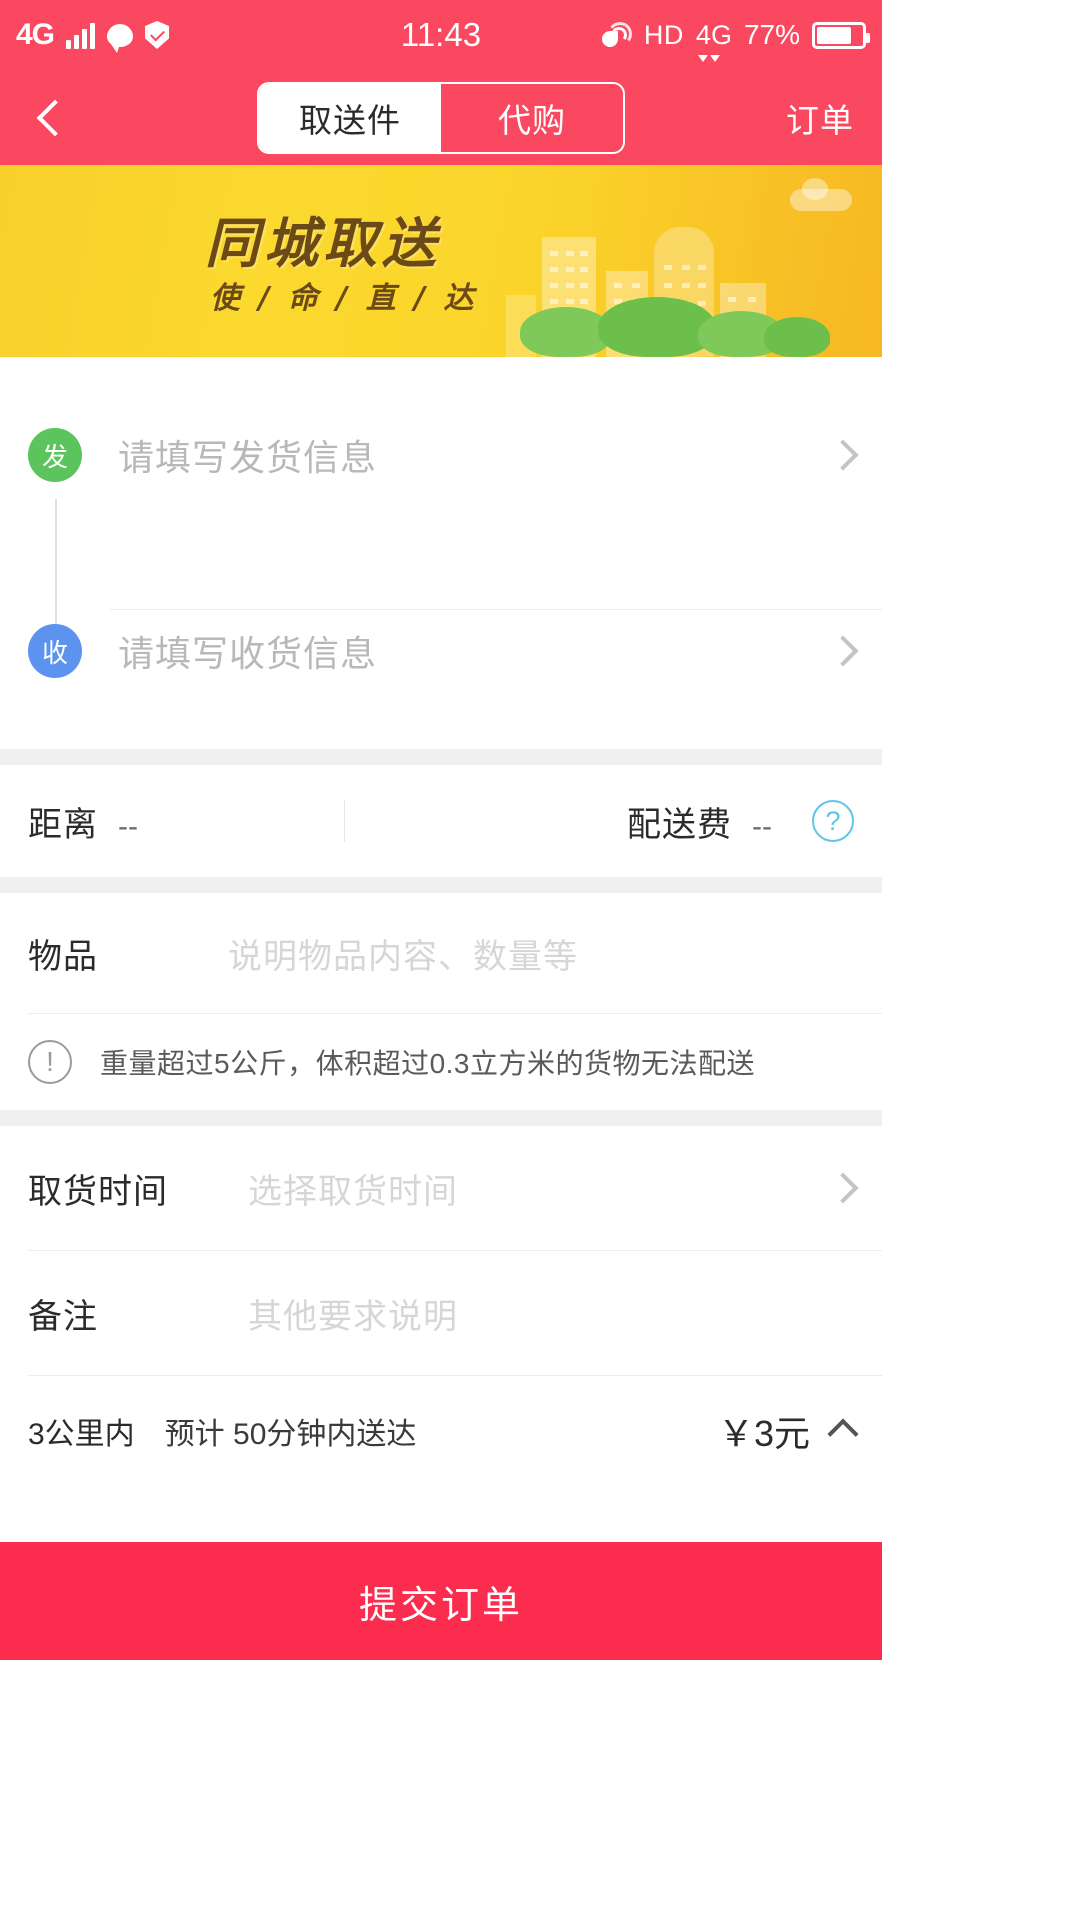  I want to click on price-amount: ￥3元, so click(763, 1433).